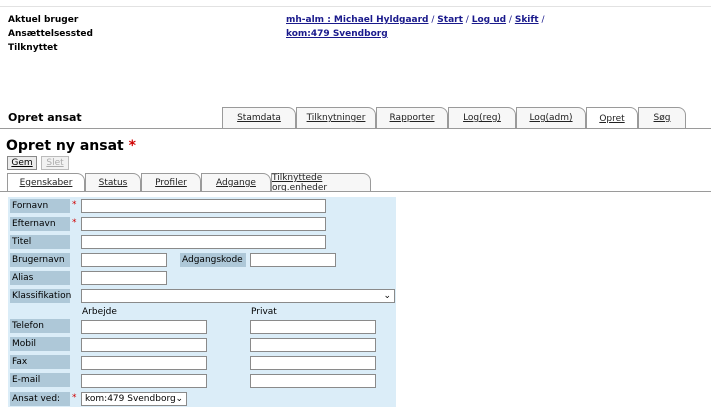 This screenshot has height=414, width=711. I want to click on current-user-link: mh-alm : Michael Hyldgaard, so click(357, 20).